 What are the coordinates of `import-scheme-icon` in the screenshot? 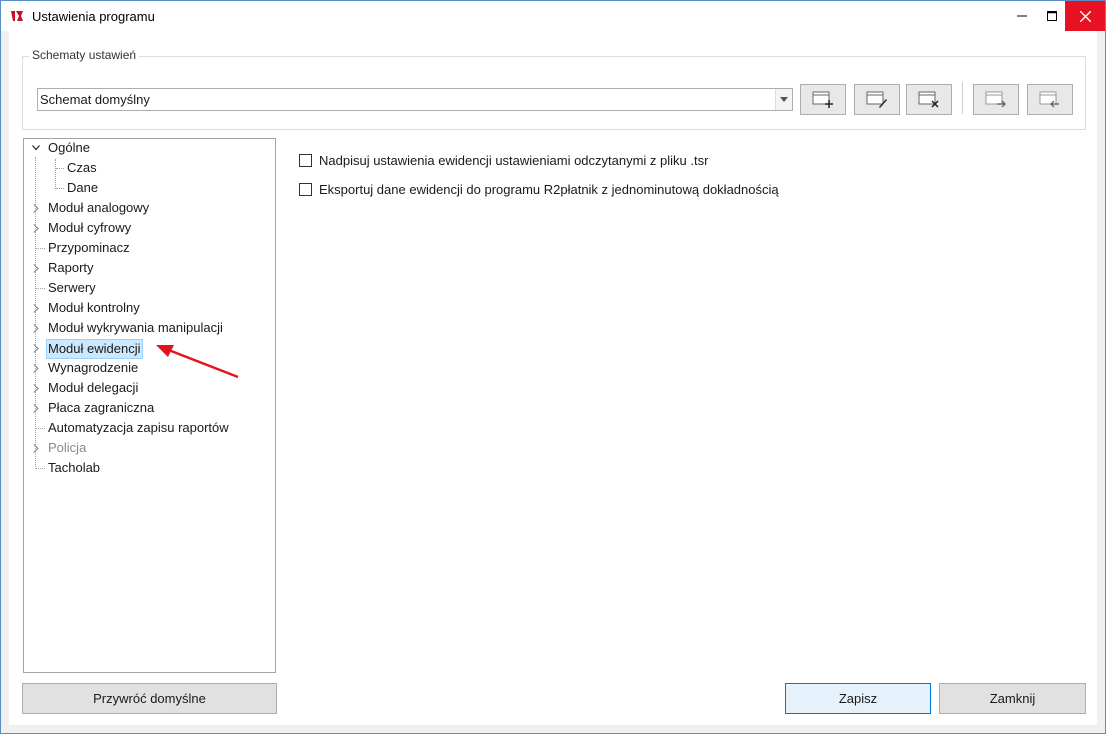 It's located at (1049, 99).